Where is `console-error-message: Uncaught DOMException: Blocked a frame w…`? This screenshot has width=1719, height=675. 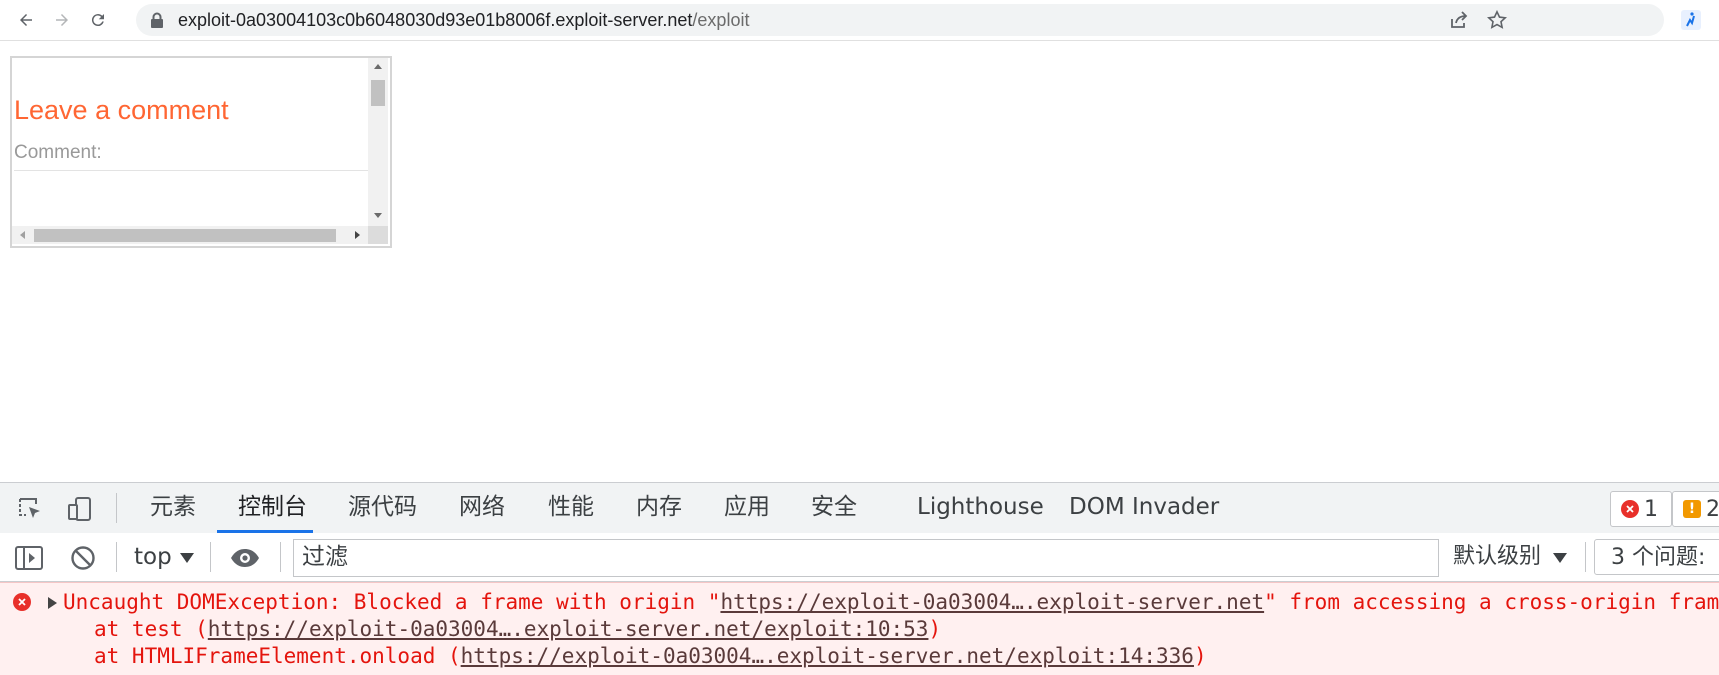
console-error-message: Uncaught DOMException: Blocked a frame w… is located at coordinates (859, 628).